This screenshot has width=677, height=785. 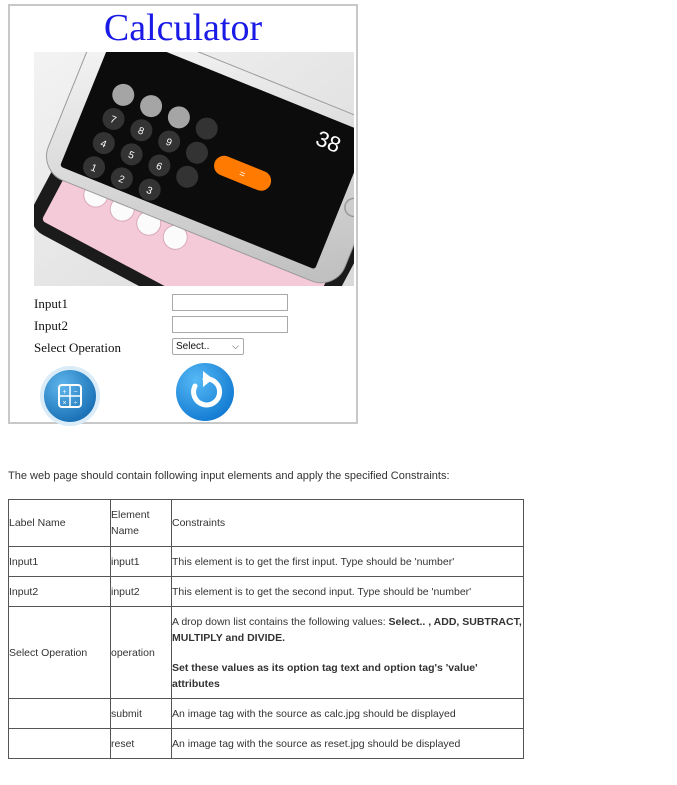 What do you see at coordinates (59, 561) in the screenshot?
I see `row-label: Input1` at bounding box center [59, 561].